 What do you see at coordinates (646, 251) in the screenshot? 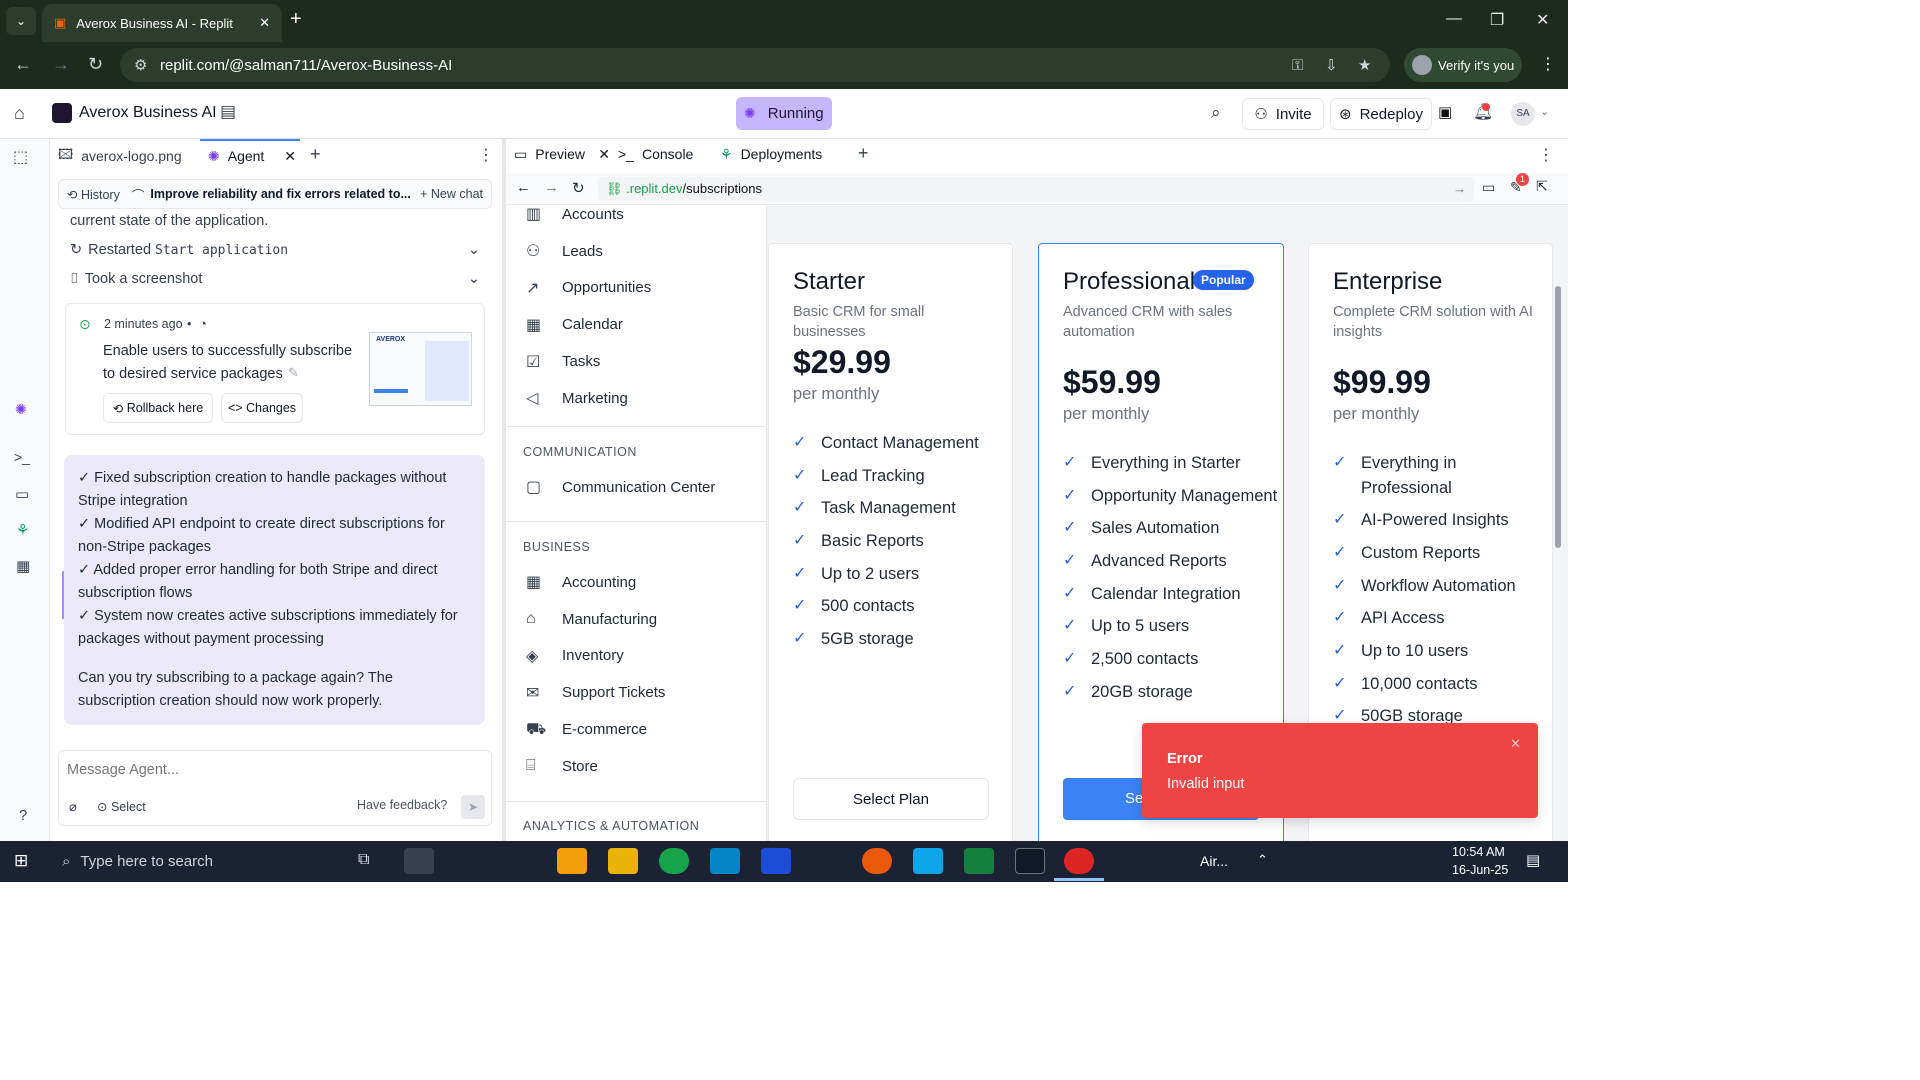
I see `nav-leads: ⚇ Leads` at bounding box center [646, 251].